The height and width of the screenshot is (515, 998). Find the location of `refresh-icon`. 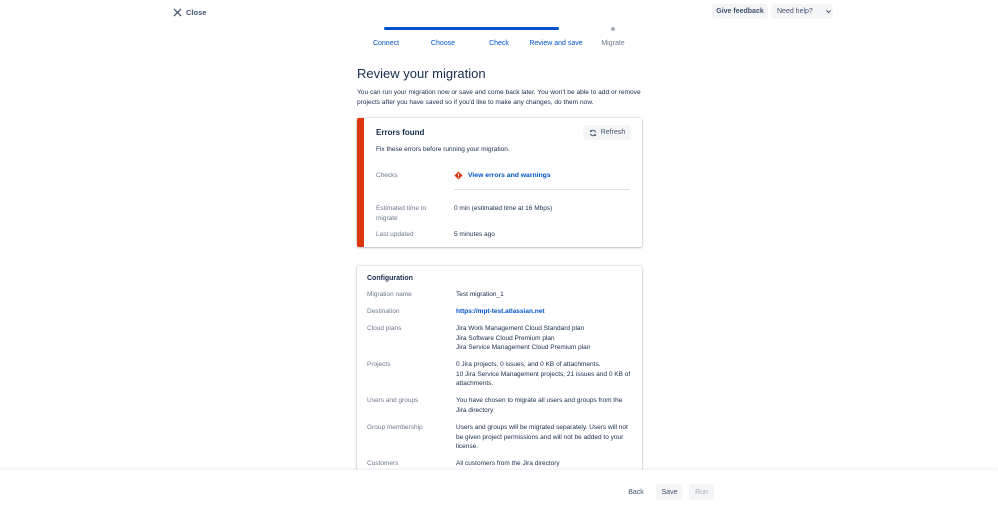

refresh-icon is located at coordinates (592, 132).